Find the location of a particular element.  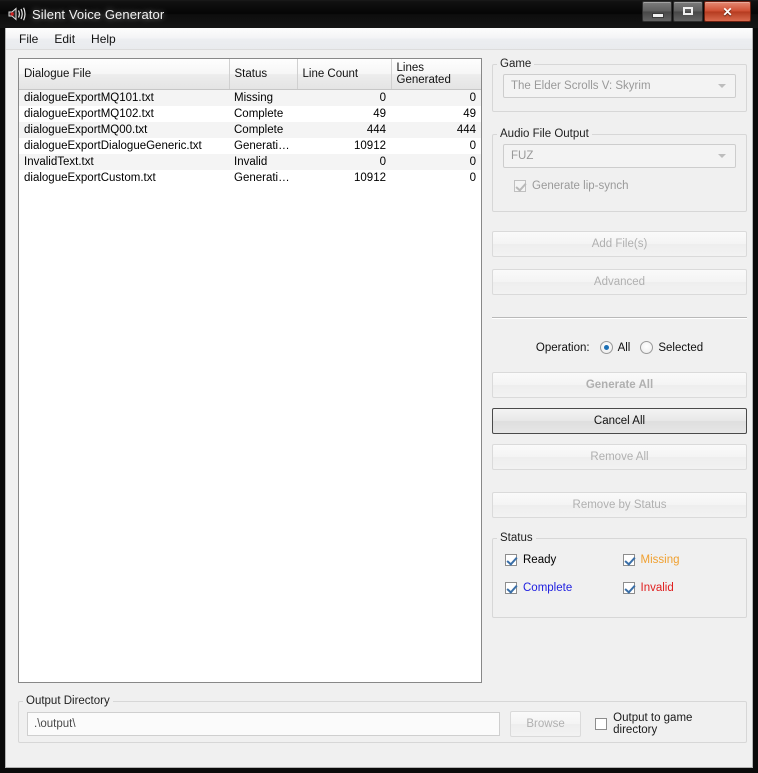

add-files-button: Add File(s) is located at coordinates (619, 244).